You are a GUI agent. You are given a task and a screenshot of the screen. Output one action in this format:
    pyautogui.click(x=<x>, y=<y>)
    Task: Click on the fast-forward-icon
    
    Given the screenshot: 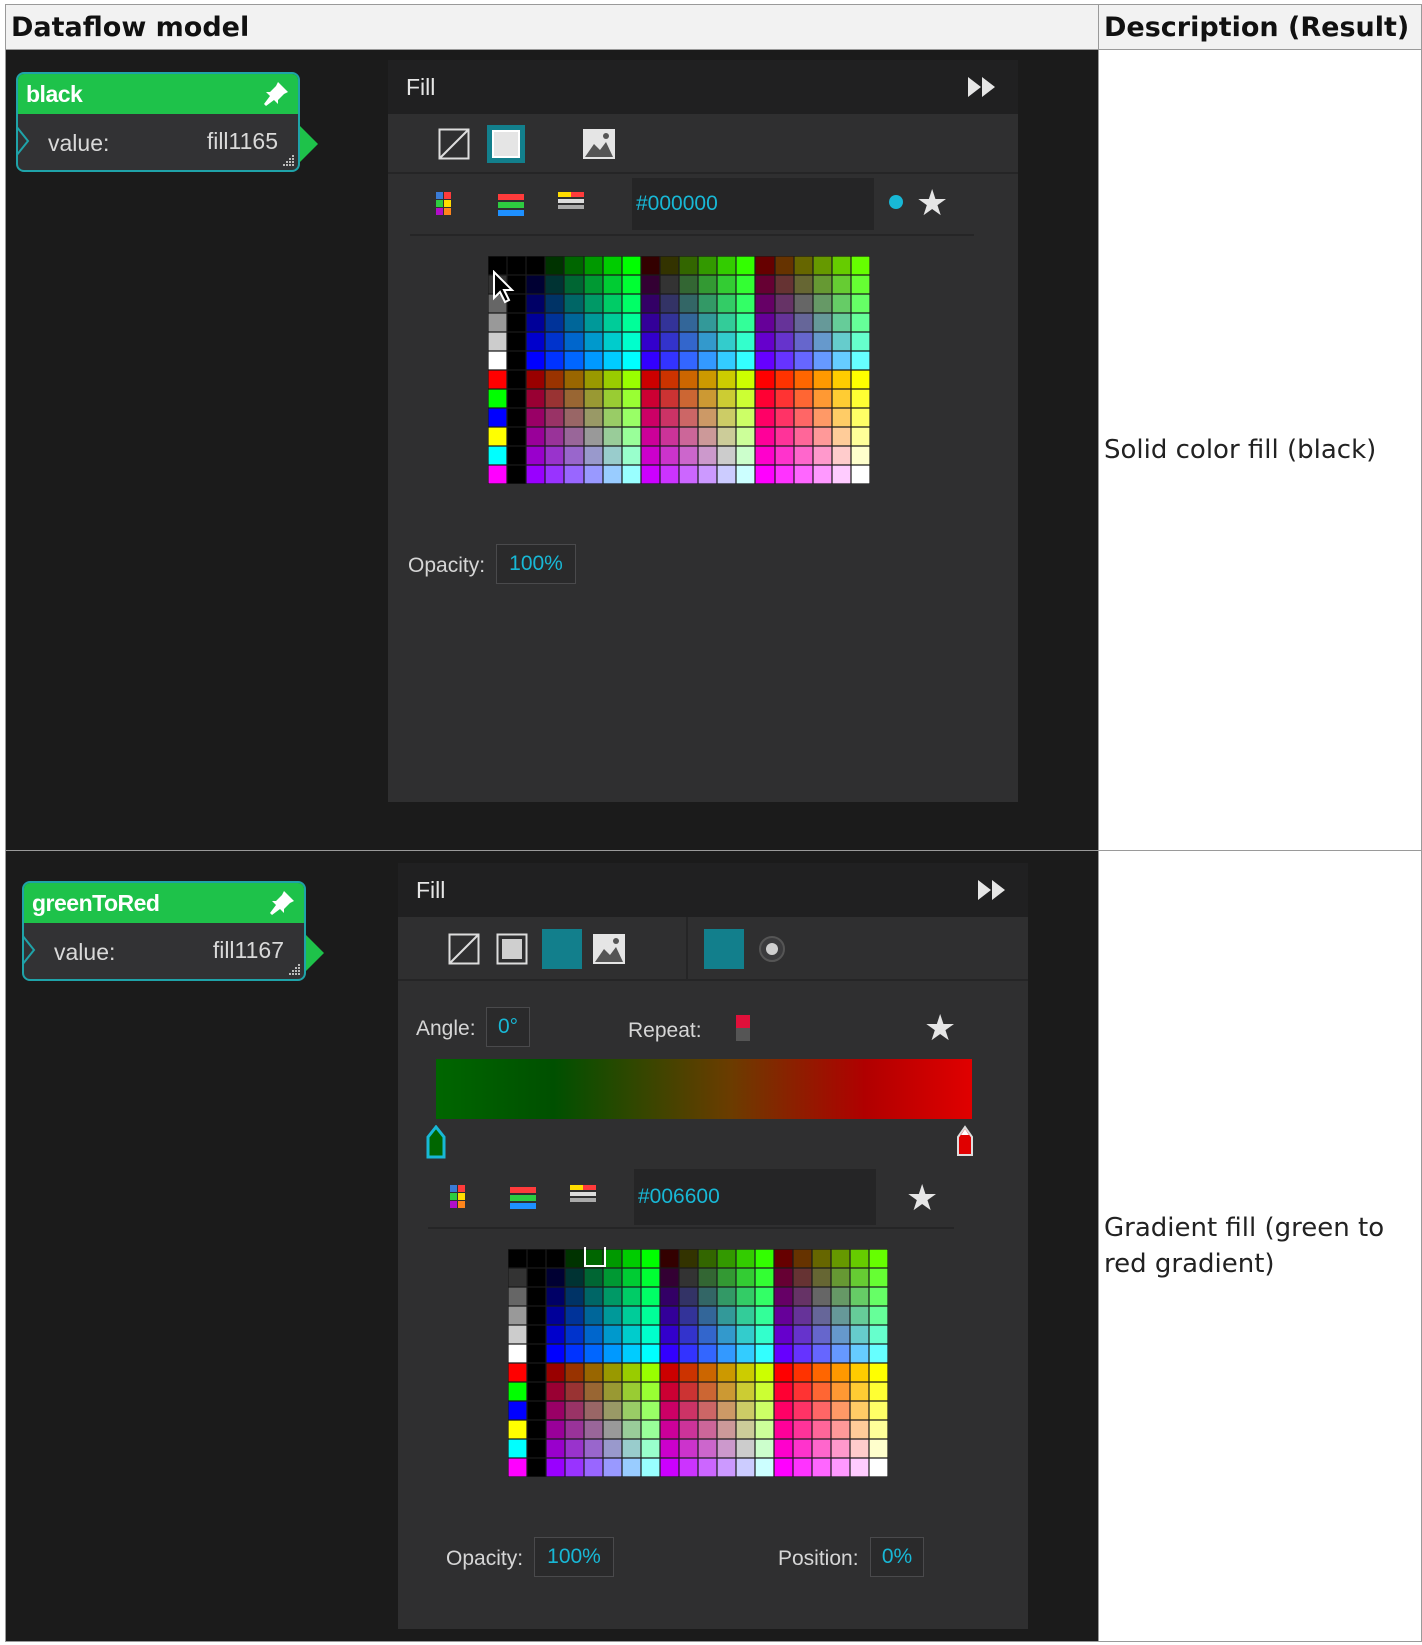 What is the action you would take?
    pyautogui.click(x=992, y=890)
    